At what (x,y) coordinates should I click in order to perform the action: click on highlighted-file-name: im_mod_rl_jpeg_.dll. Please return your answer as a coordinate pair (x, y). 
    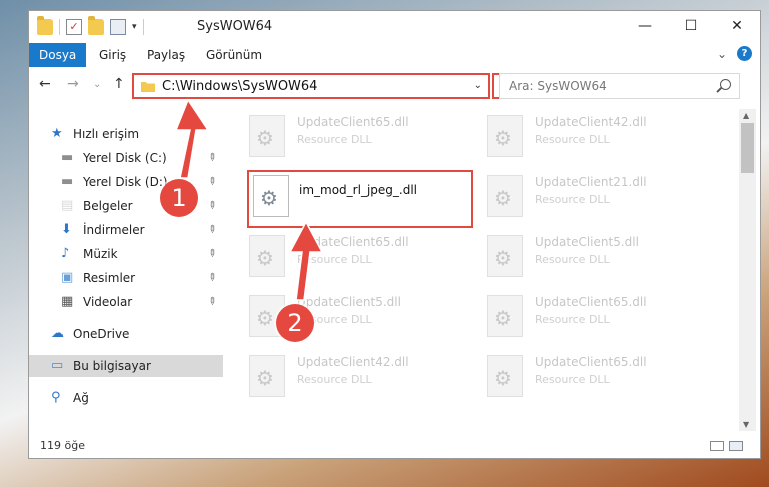
    Looking at the image, I should click on (358, 190).